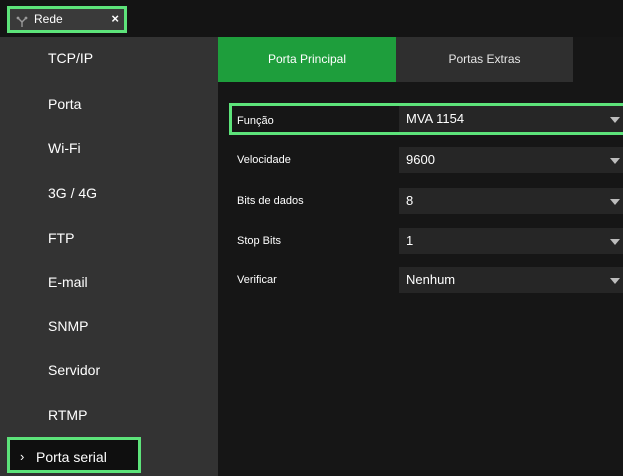 This screenshot has width=623, height=476. Describe the element at coordinates (109, 194) in the screenshot. I see `sidebar-item-3g4g: 3G / 4G` at that location.